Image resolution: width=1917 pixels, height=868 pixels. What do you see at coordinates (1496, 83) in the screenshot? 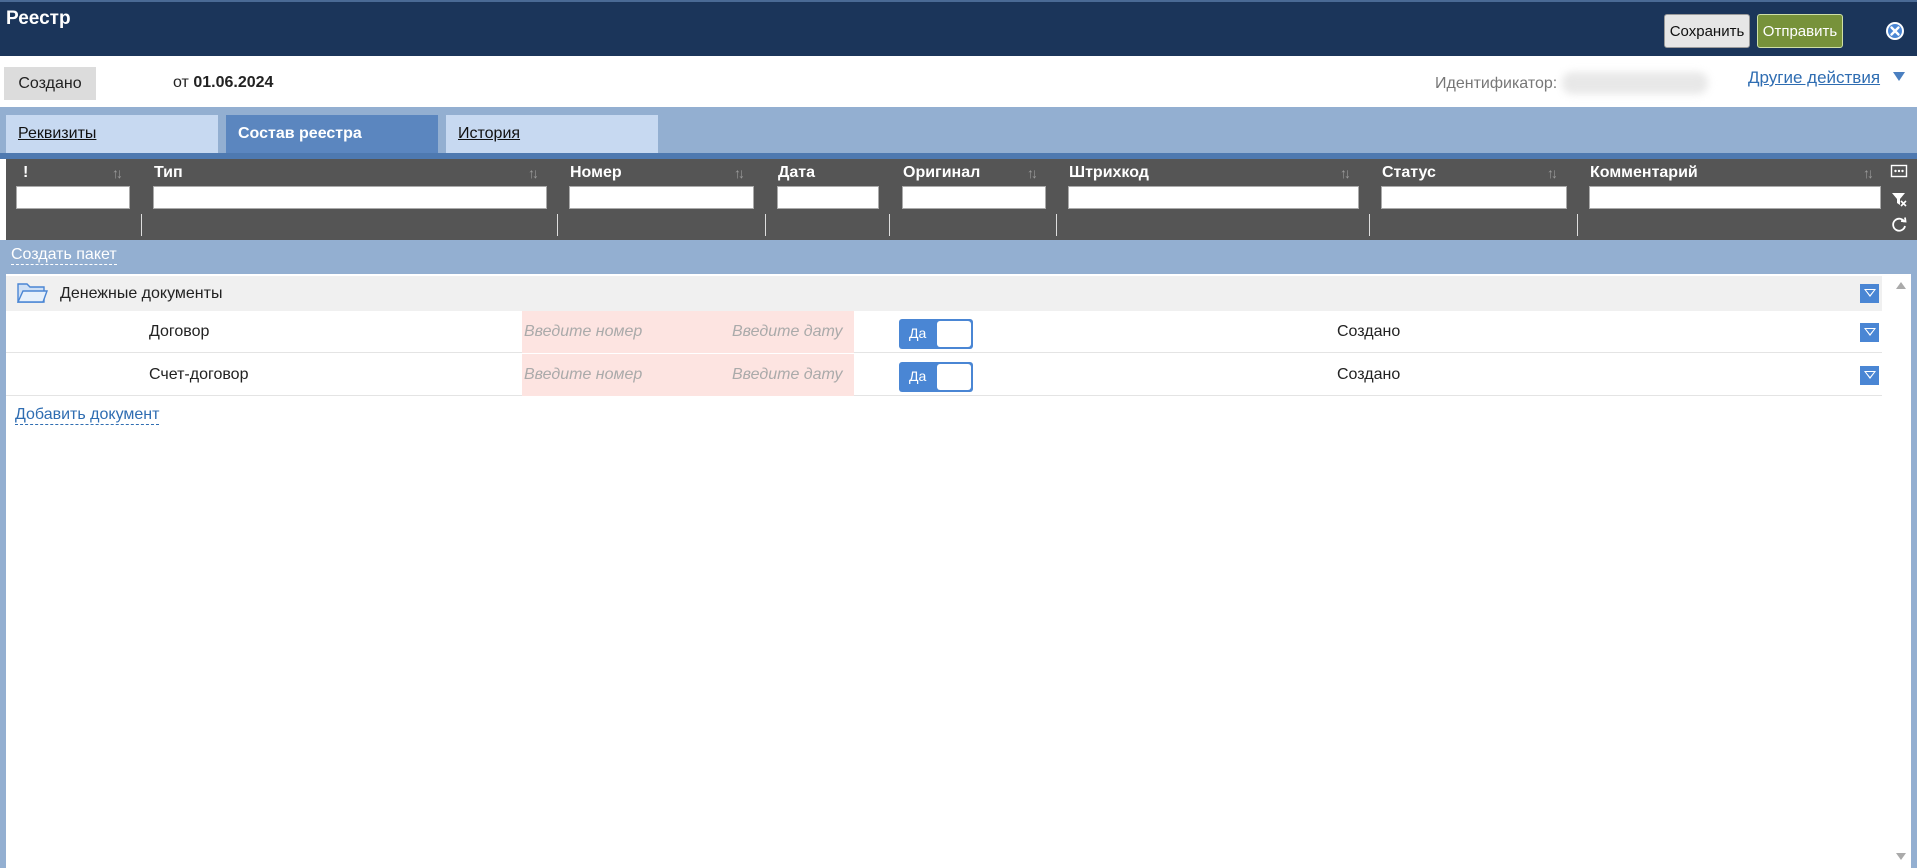
I see `identifier-label: Идентификатор:` at bounding box center [1496, 83].